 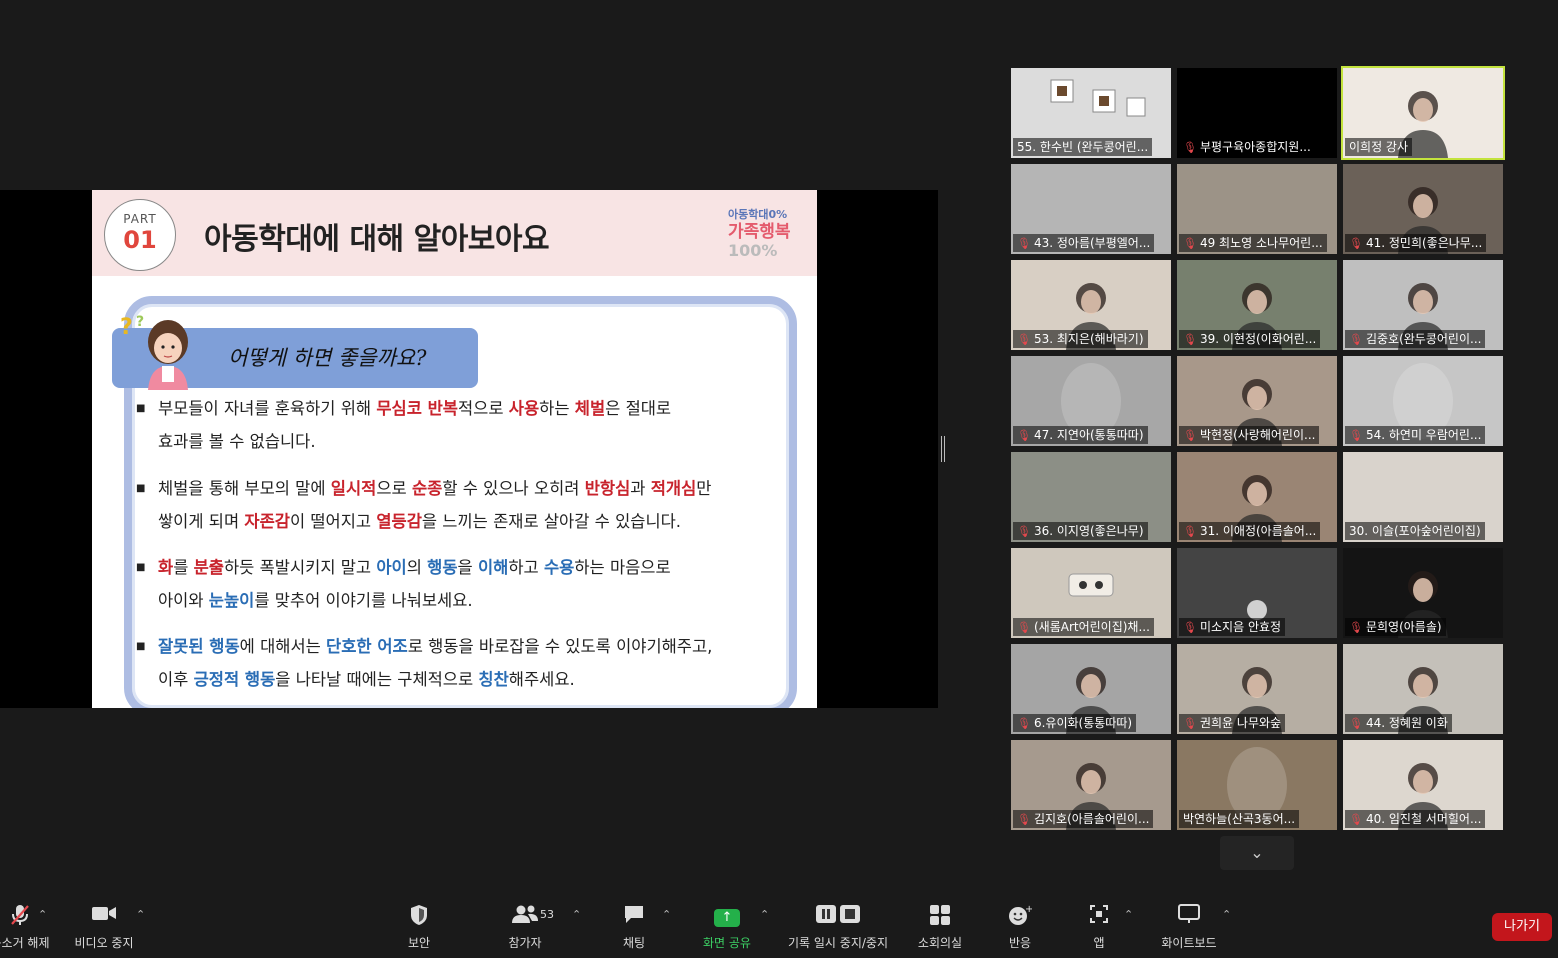 What do you see at coordinates (1020, 927) in the screenshot?
I see `reactions-button: + 반응` at bounding box center [1020, 927].